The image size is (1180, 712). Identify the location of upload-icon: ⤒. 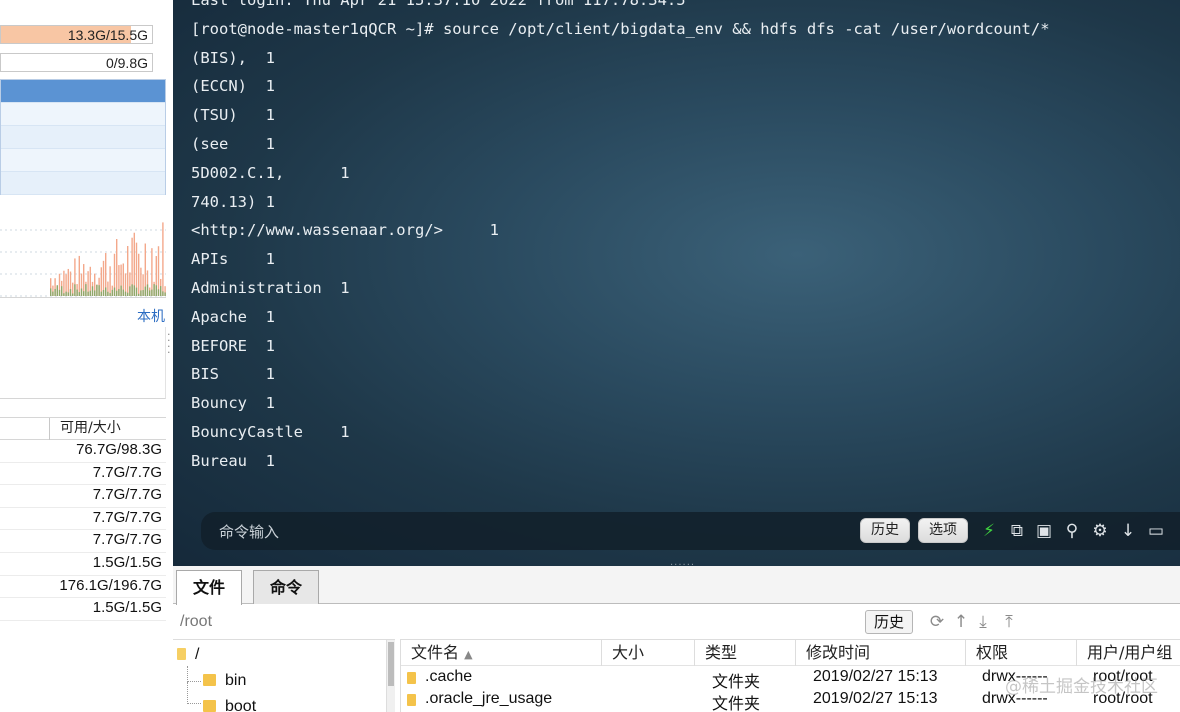
(1009, 622).